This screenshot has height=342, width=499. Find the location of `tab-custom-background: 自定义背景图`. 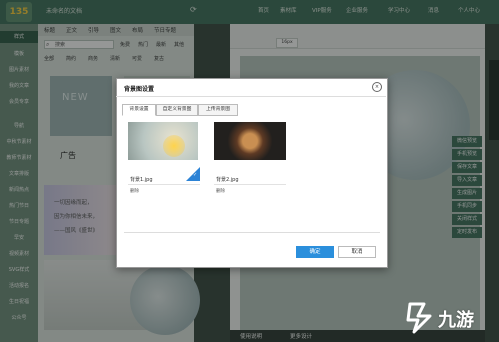

tab-custom-background: 自定义背景图 is located at coordinates (177, 110).